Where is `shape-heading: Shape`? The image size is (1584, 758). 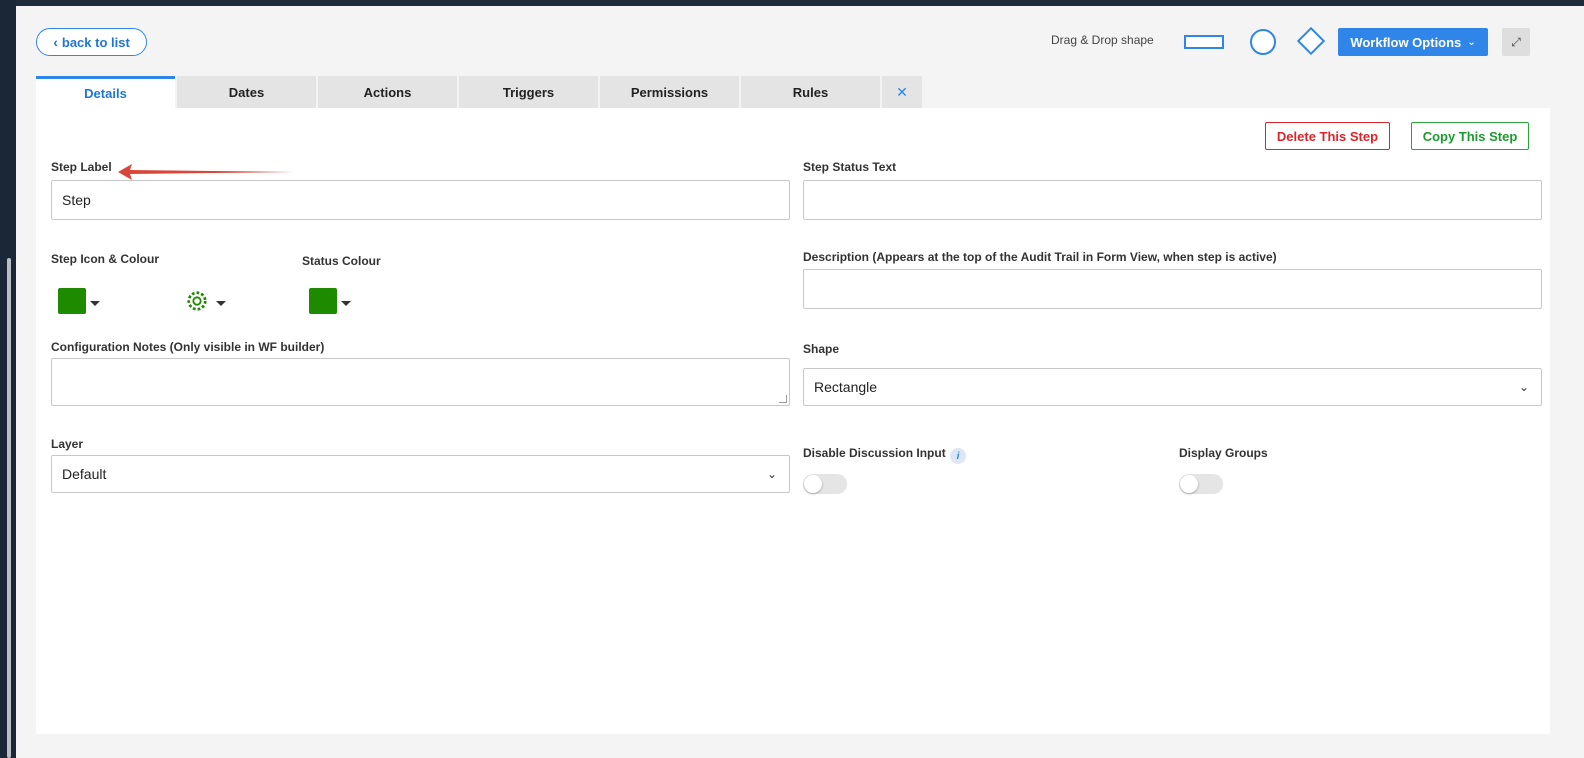 shape-heading: Shape is located at coordinates (821, 349).